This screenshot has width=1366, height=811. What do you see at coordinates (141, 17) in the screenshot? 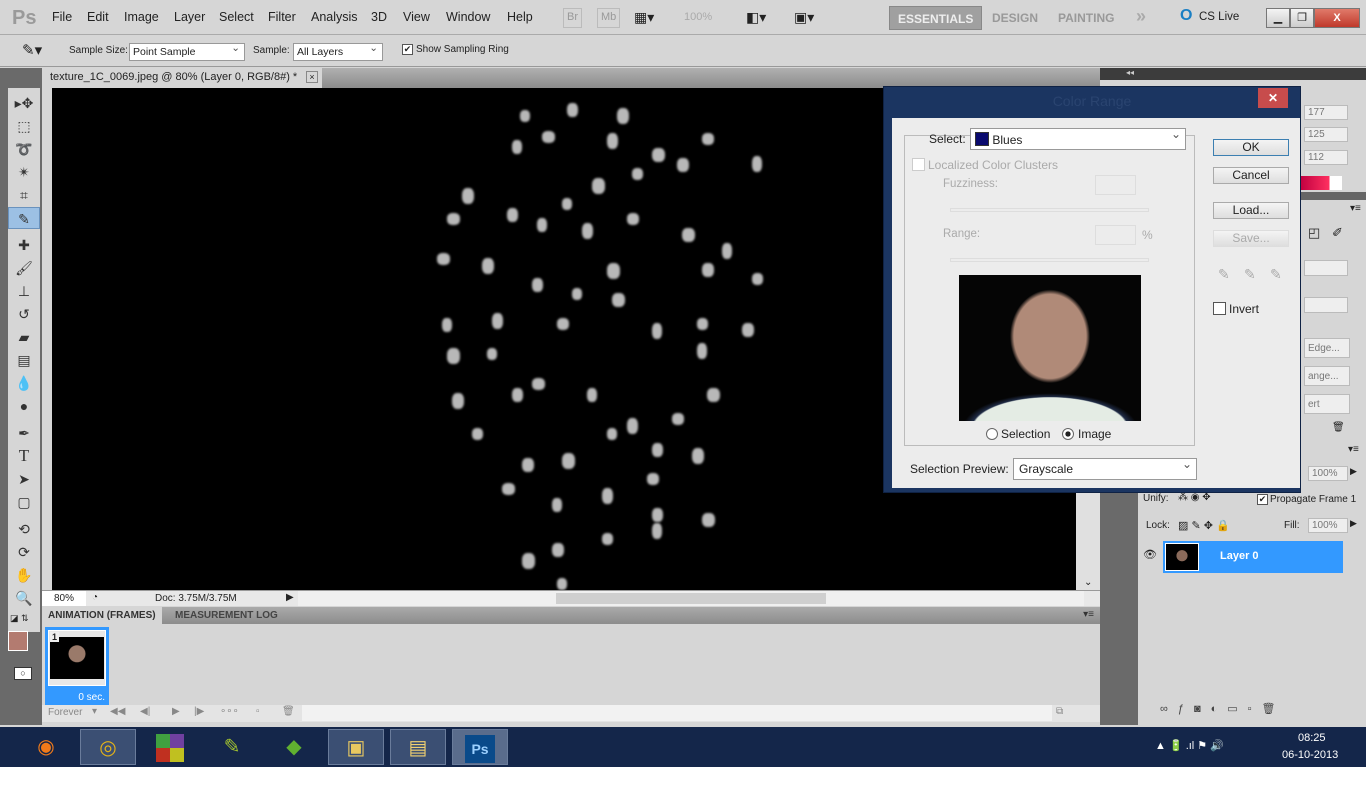
I see `menu-image: Image` at bounding box center [141, 17].